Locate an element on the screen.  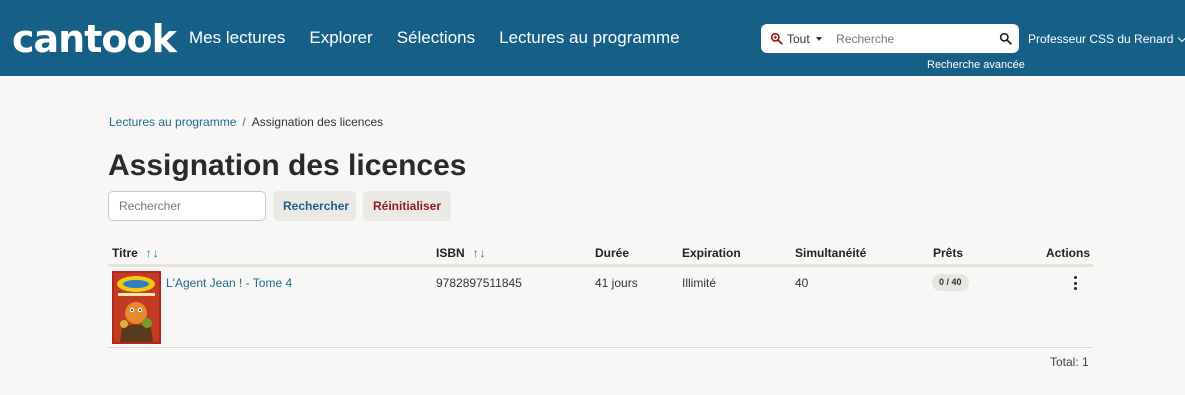
nav-selections: Sélections is located at coordinates (436, 38).